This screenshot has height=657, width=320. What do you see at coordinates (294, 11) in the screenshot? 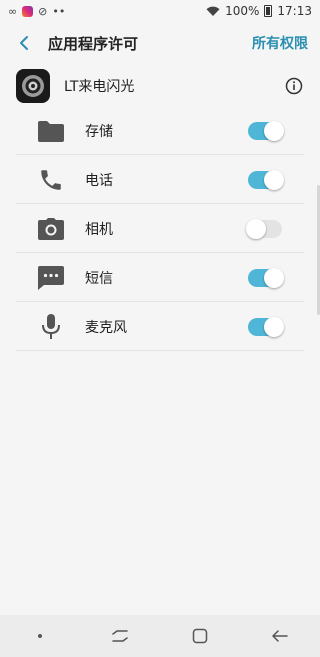
I see `clock: 17:13` at bounding box center [294, 11].